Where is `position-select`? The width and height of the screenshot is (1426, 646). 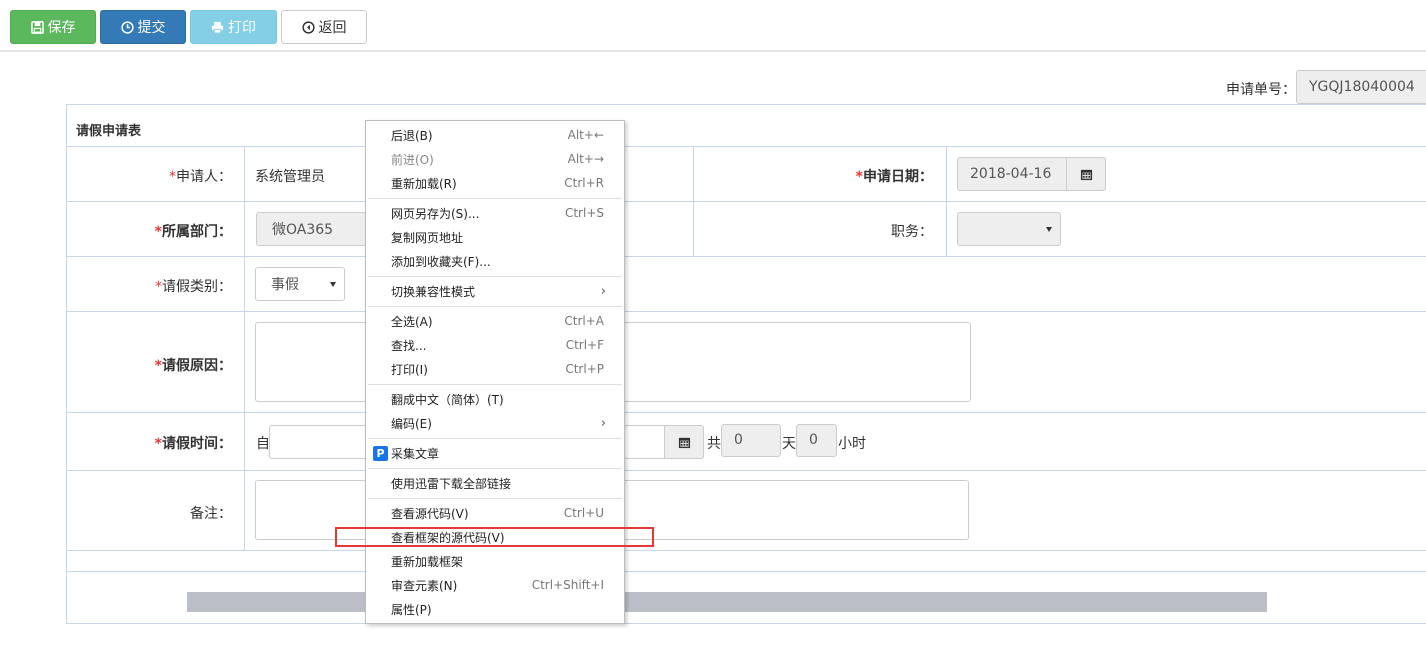 position-select is located at coordinates (1009, 229).